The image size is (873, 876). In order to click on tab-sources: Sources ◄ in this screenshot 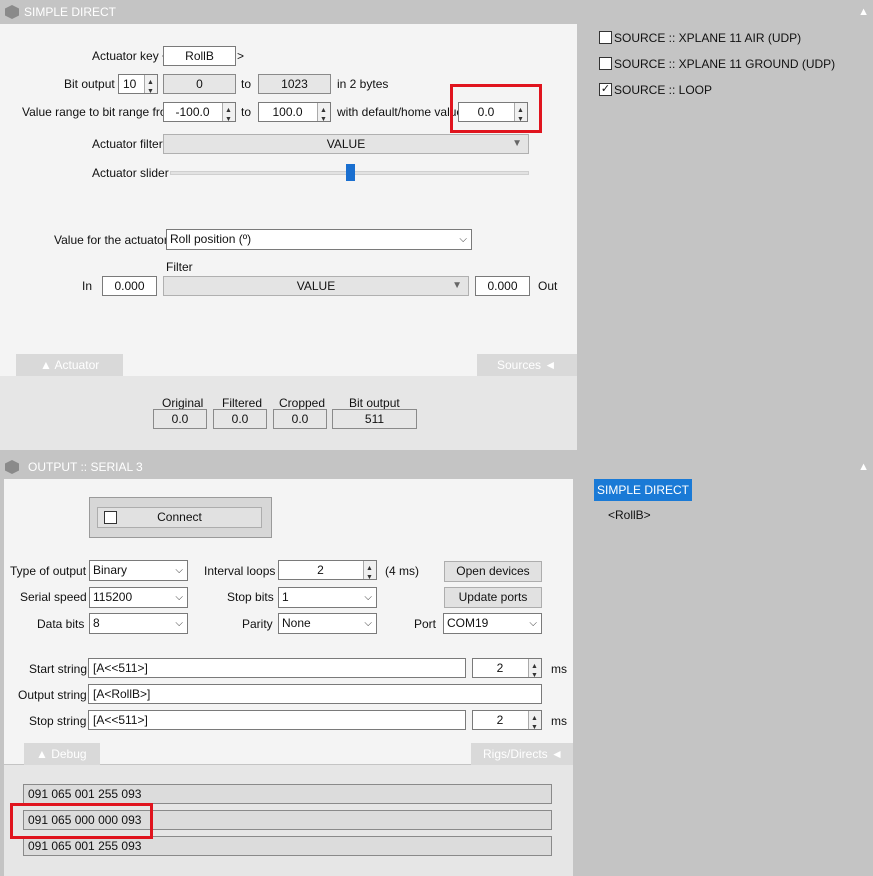, I will do `click(527, 365)`.